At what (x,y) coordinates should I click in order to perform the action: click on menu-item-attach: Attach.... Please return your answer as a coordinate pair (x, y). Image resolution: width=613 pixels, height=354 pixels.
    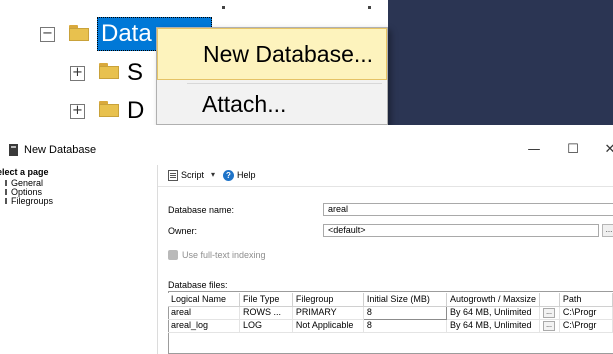
    Looking at the image, I should click on (272, 106).